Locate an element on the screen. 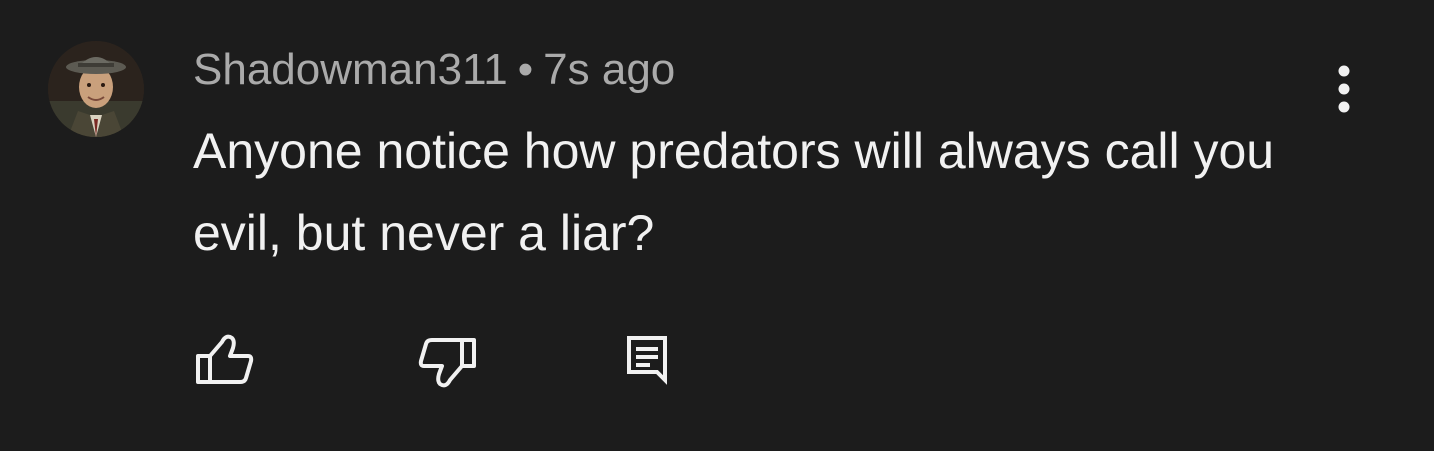 This screenshot has width=1434, height=451. more-vertical-icon is located at coordinates (1344, 89).